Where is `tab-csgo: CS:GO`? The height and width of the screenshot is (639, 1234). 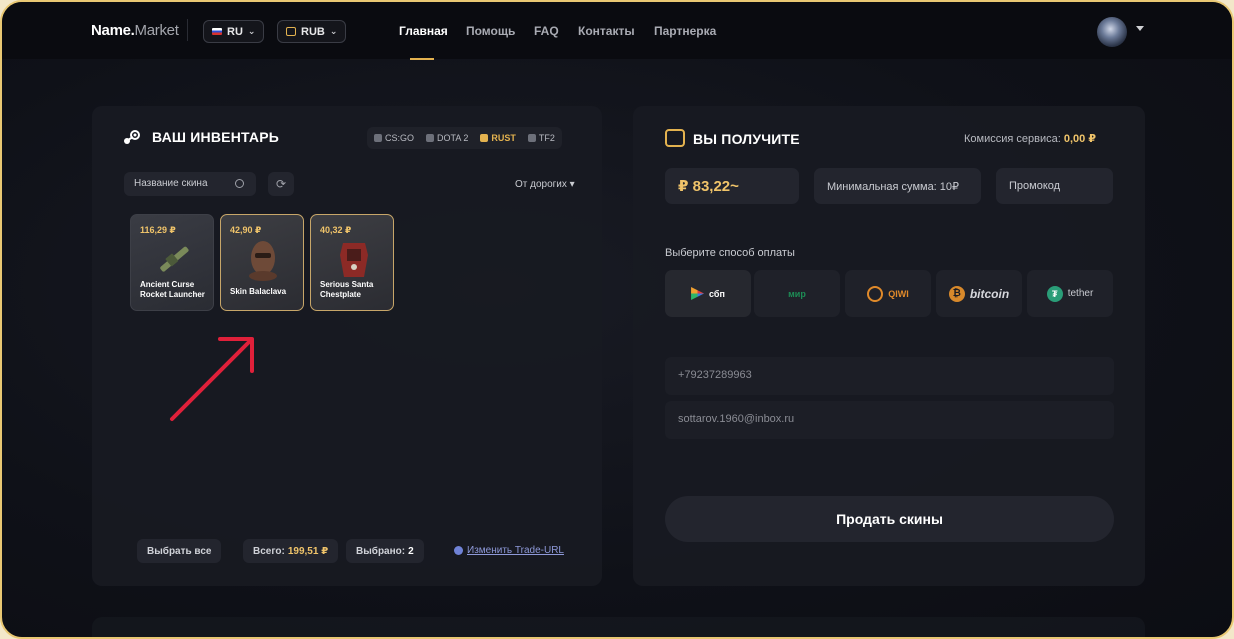 tab-csgo: CS:GO is located at coordinates (394, 138).